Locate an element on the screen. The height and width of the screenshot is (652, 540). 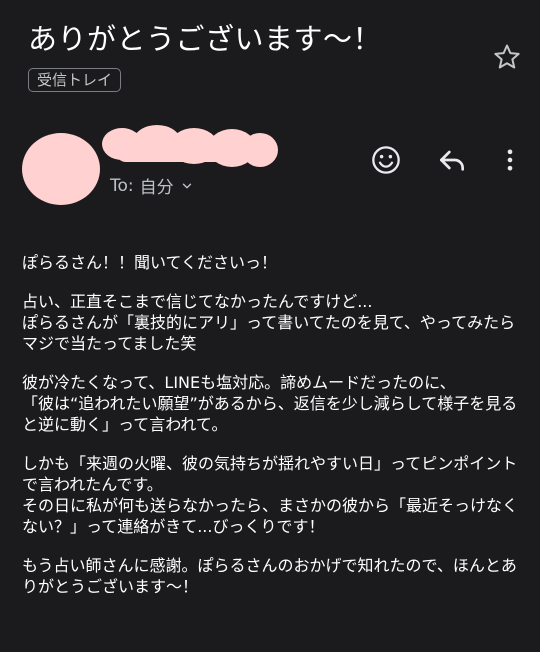
chevron-down-icon is located at coordinates (187, 186).